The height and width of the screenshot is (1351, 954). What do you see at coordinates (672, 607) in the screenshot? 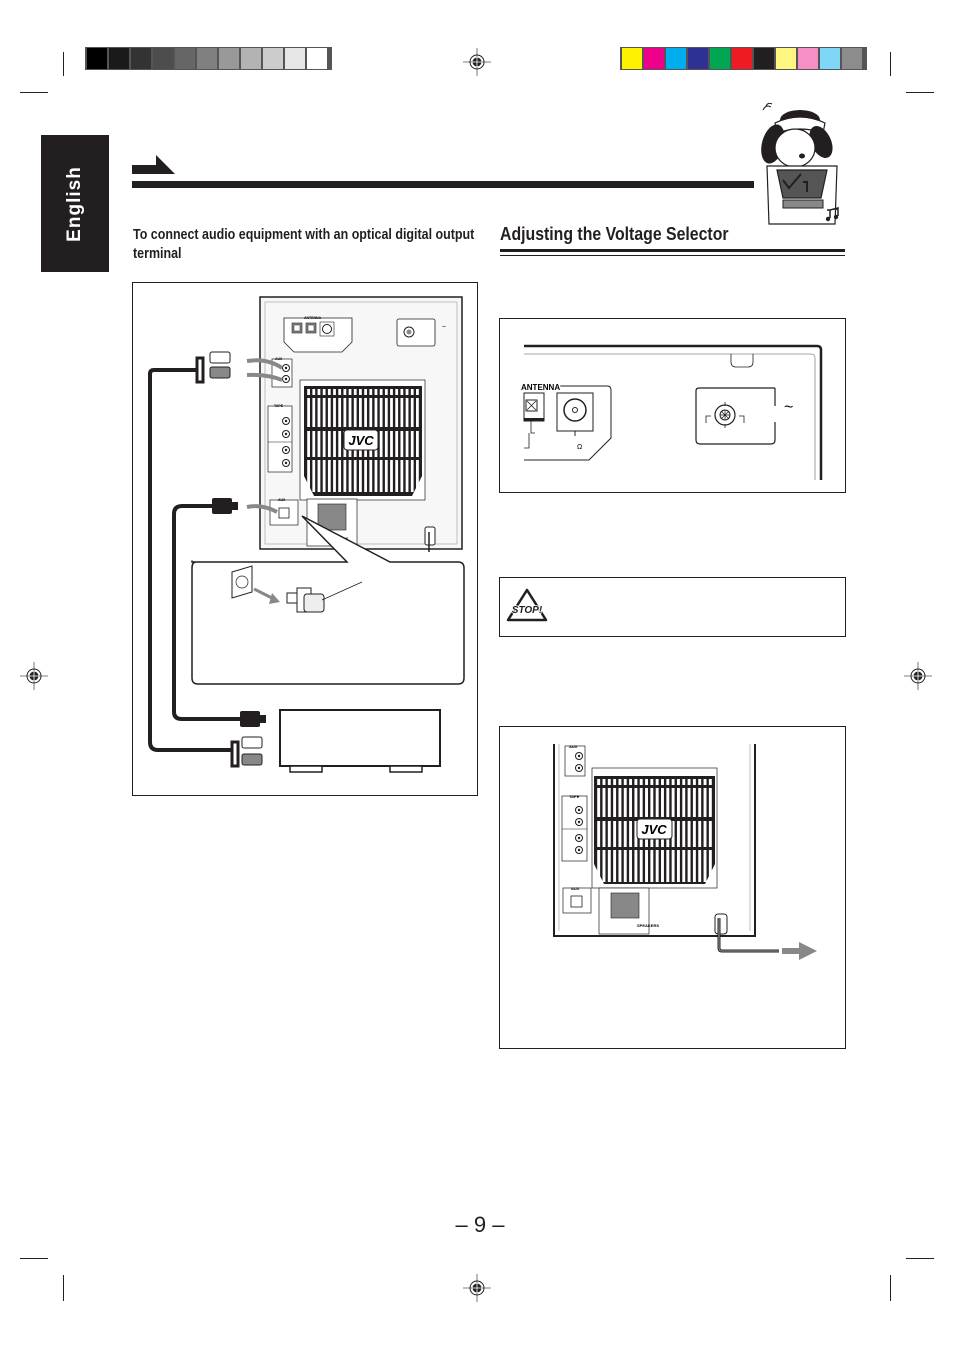
I see `warning-box` at bounding box center [672, 607].